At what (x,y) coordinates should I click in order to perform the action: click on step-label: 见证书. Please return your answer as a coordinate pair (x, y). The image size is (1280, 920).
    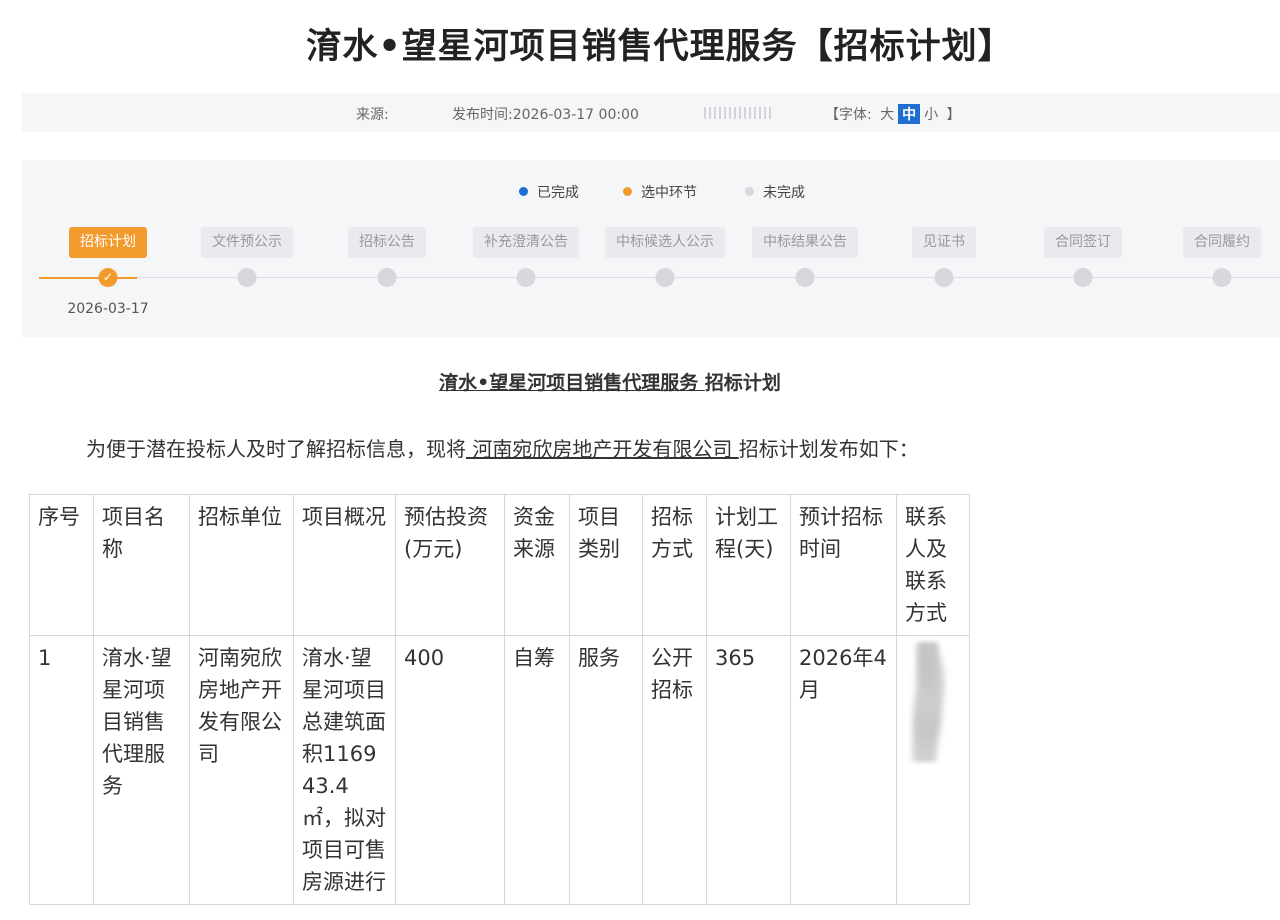
    Looking at the image, I should click on (944, 242).